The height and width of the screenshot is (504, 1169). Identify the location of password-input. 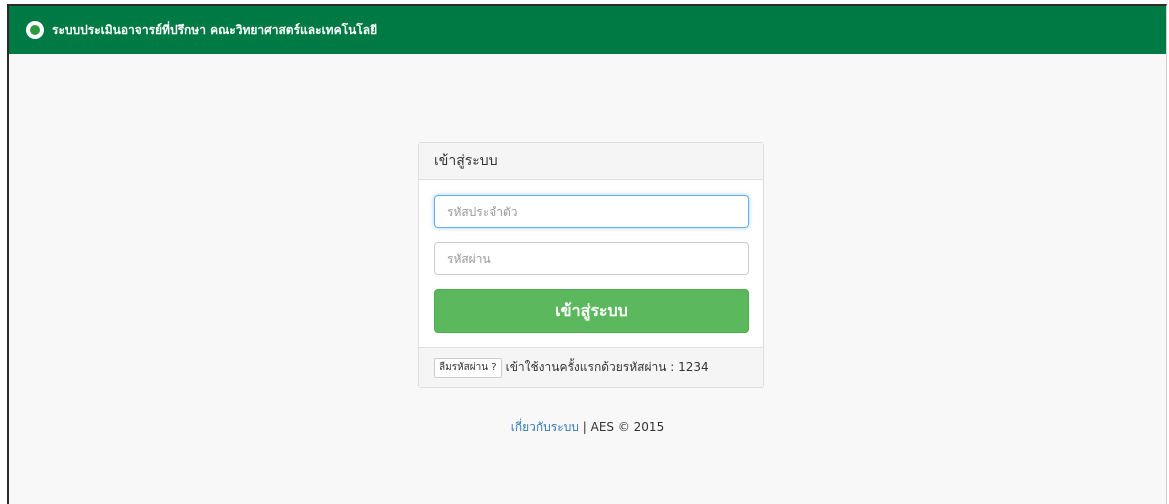
(591, 258).